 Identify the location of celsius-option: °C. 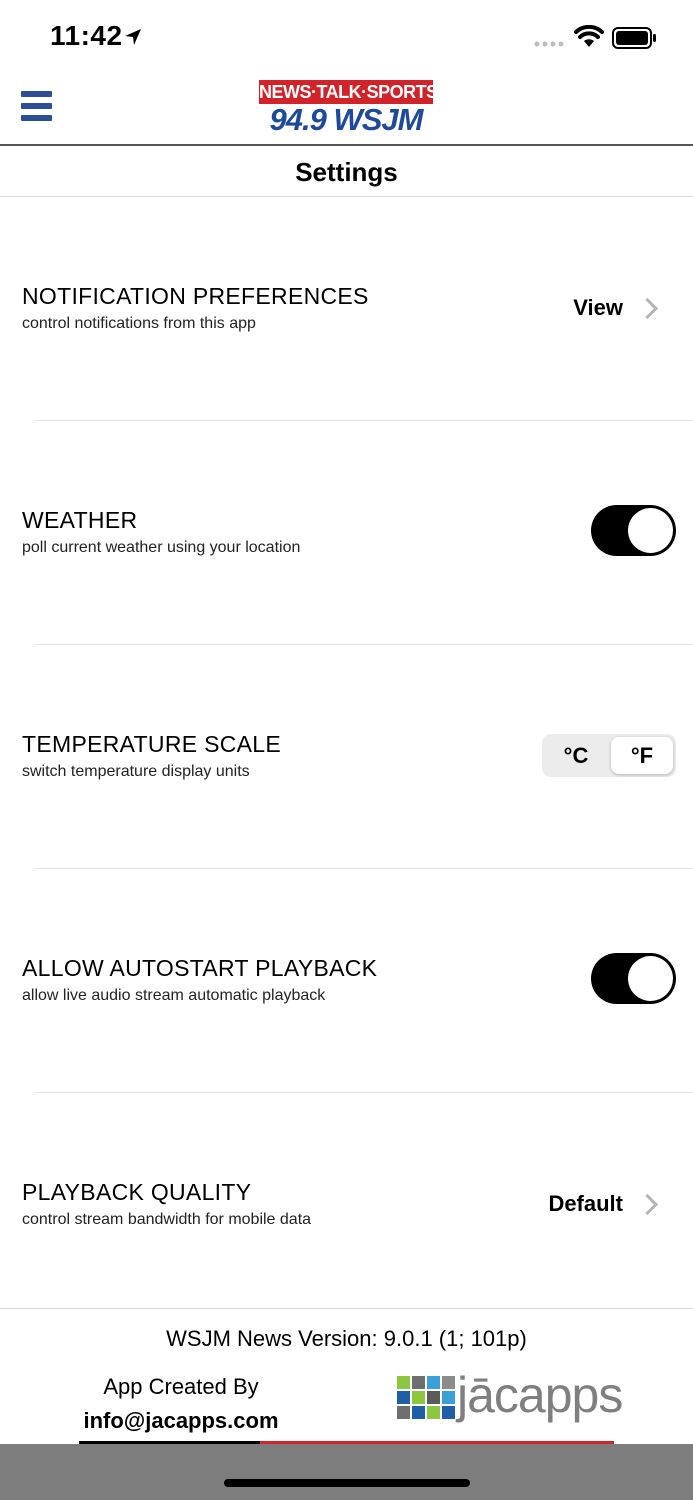
(576, 755).